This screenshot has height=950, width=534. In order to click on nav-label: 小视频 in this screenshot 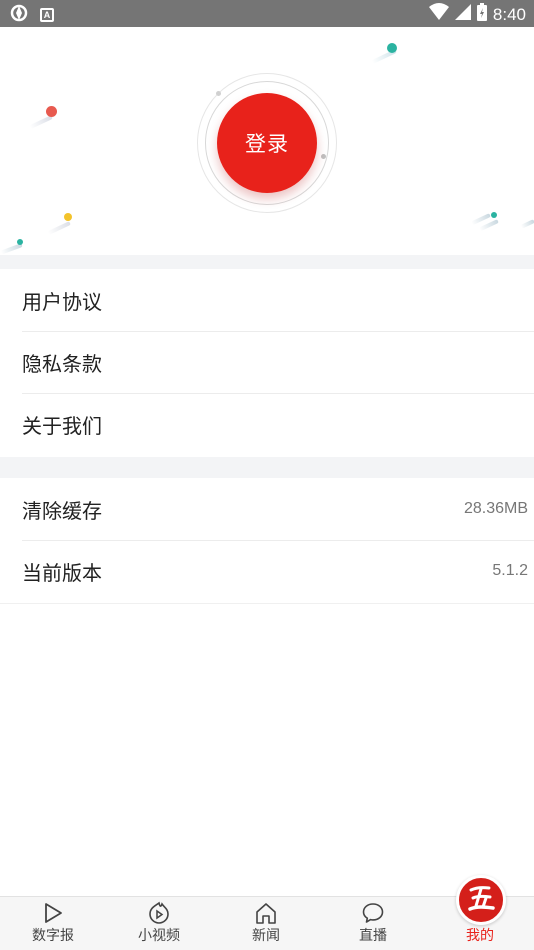, I will do `click(159, 936)`.